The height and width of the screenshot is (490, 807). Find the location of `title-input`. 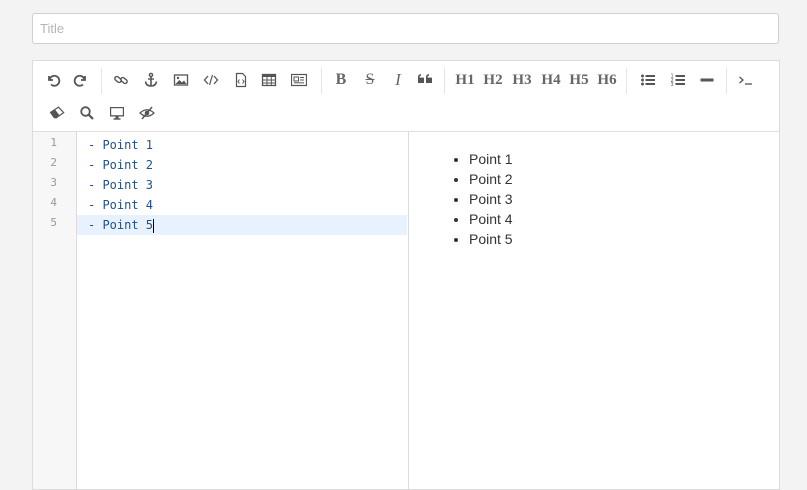

title-input is located at coordinates (405, 28).